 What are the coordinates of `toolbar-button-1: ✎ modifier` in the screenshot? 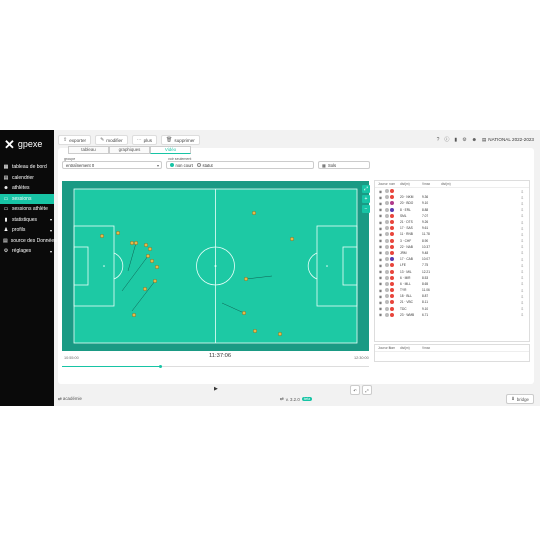 It's located at (111, 140).